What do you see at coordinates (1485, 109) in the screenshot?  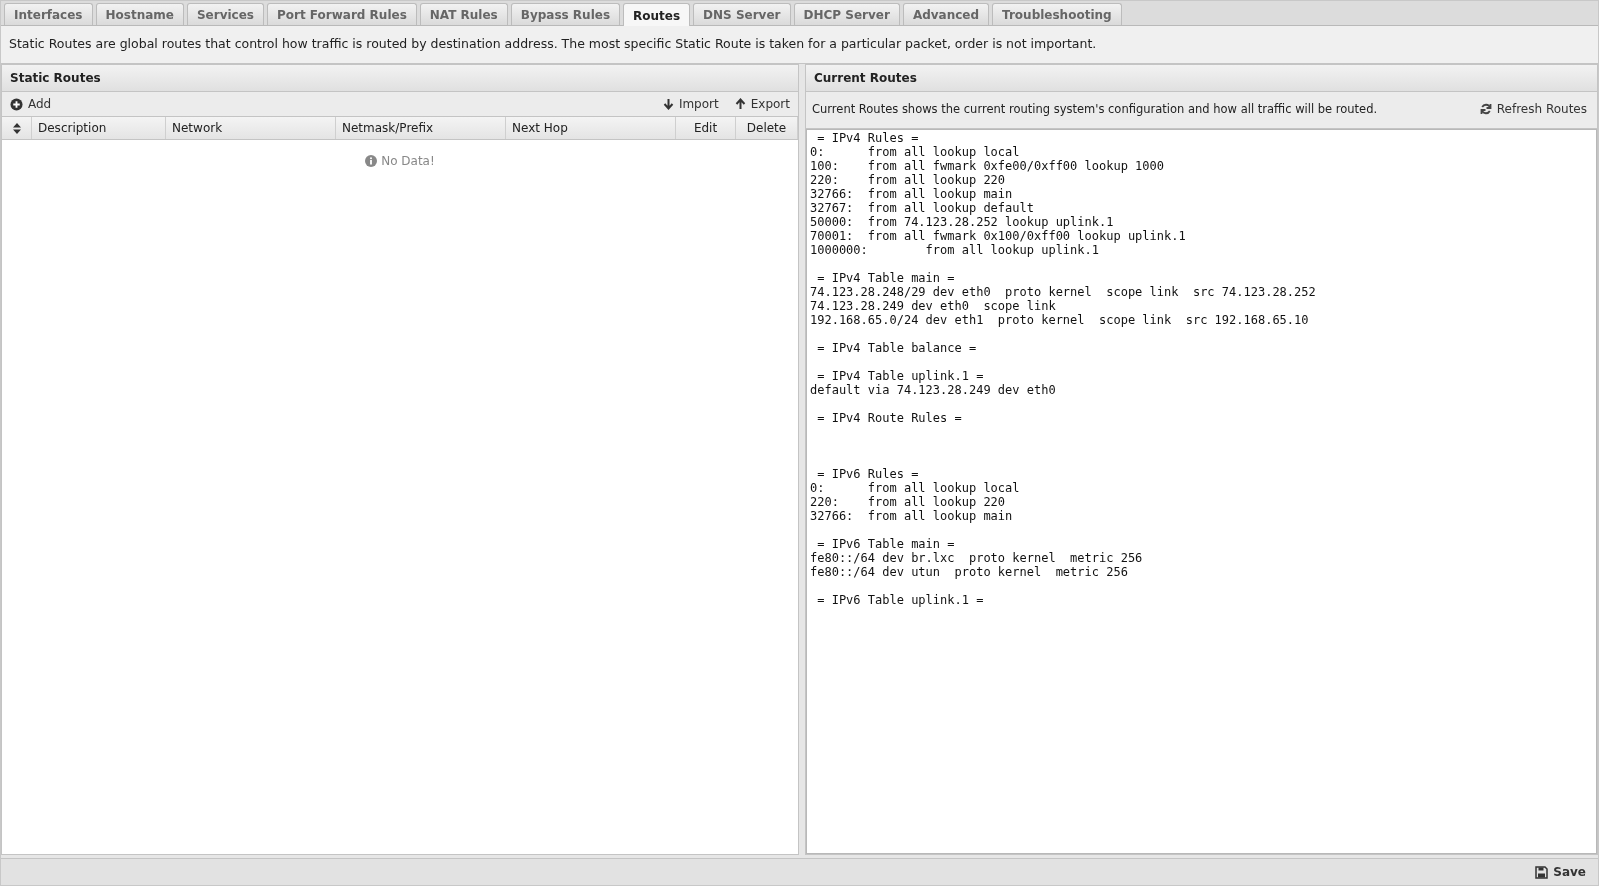 I see `refresh-icon` at bounding box center [1485, 109].